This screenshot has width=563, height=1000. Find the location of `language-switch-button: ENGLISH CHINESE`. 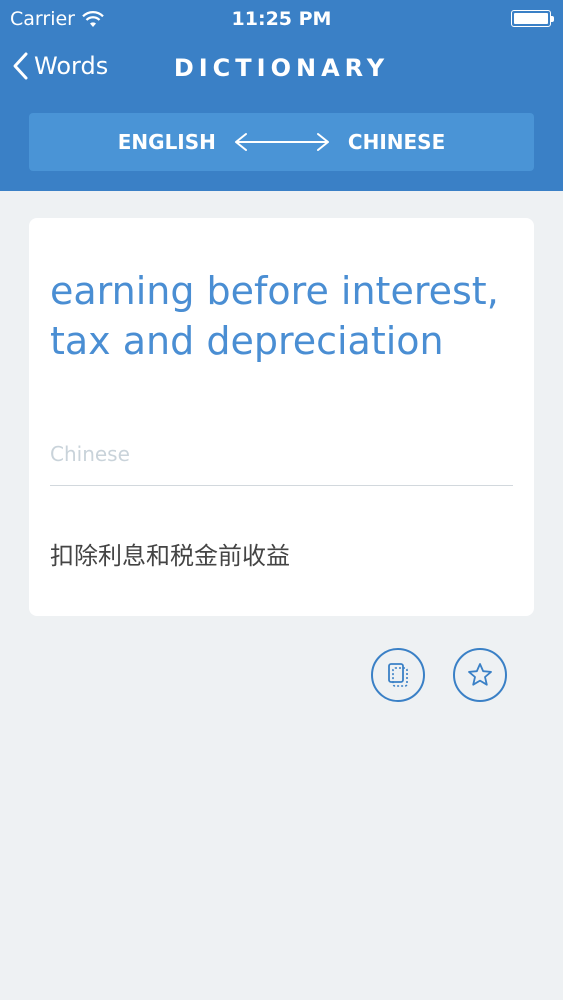

language-switch-button: ENGLISH CHINESE is located at coordinates (281, 142).